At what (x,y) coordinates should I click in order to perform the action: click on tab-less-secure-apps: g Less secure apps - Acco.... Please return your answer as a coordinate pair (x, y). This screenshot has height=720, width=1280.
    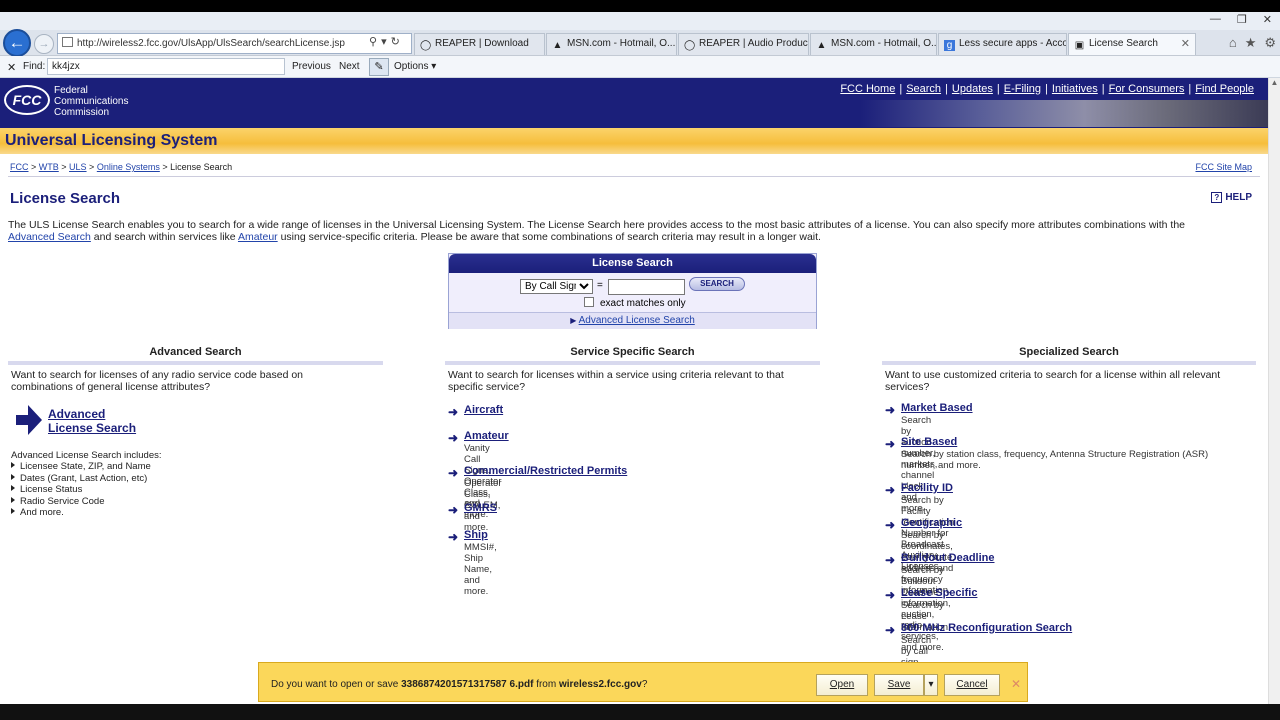
    Looking at the image, I should click on (1002, 44).